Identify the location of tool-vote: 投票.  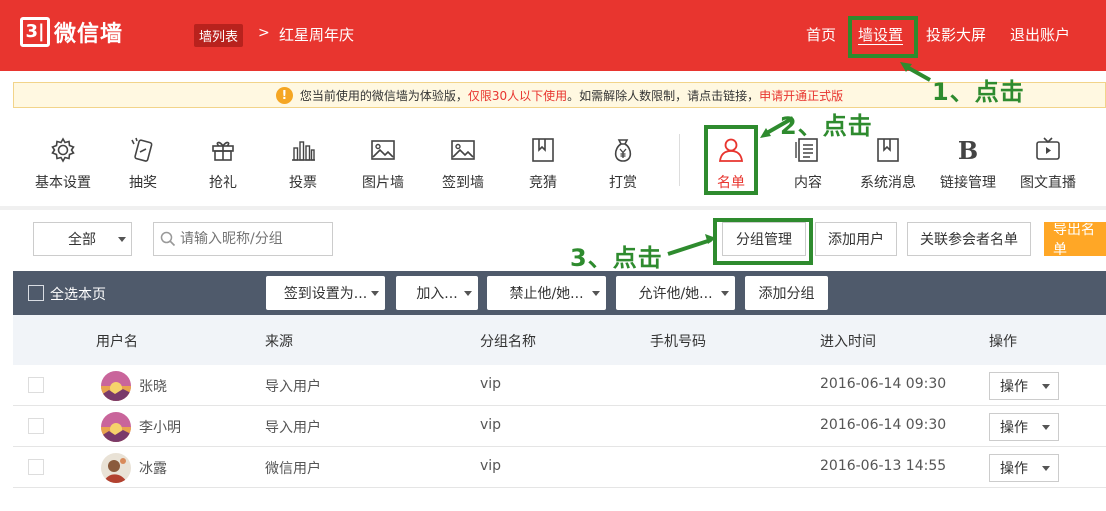
(303, 160).